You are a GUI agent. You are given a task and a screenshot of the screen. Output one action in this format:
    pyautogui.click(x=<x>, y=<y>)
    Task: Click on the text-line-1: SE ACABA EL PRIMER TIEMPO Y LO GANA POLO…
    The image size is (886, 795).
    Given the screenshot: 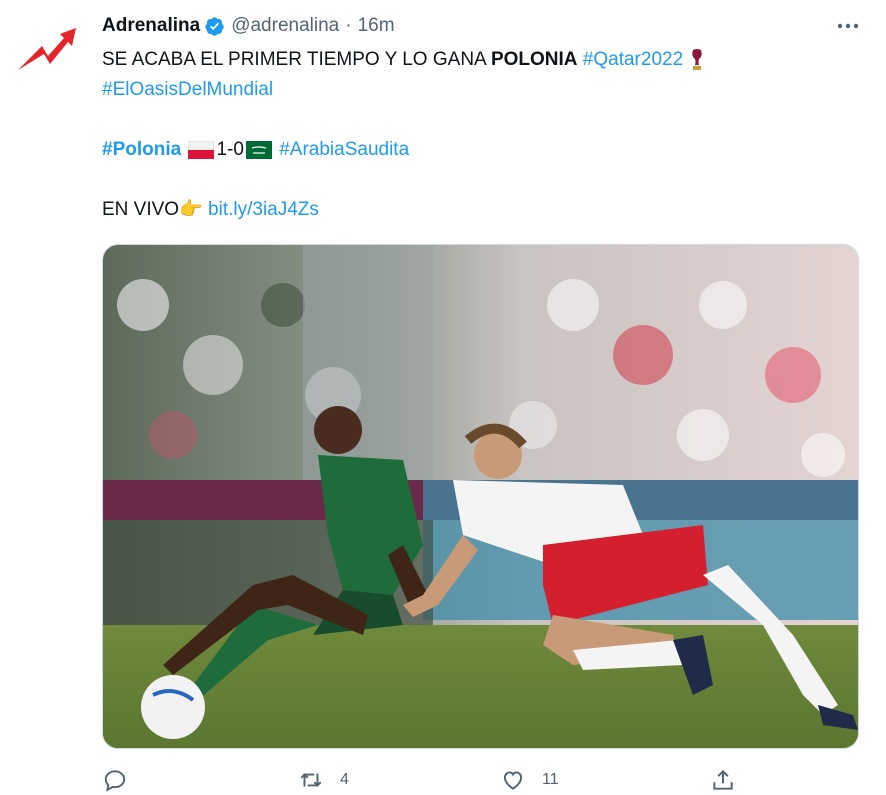 What is the action you would take?
    pyautogui.click(x=472, y=60)
    